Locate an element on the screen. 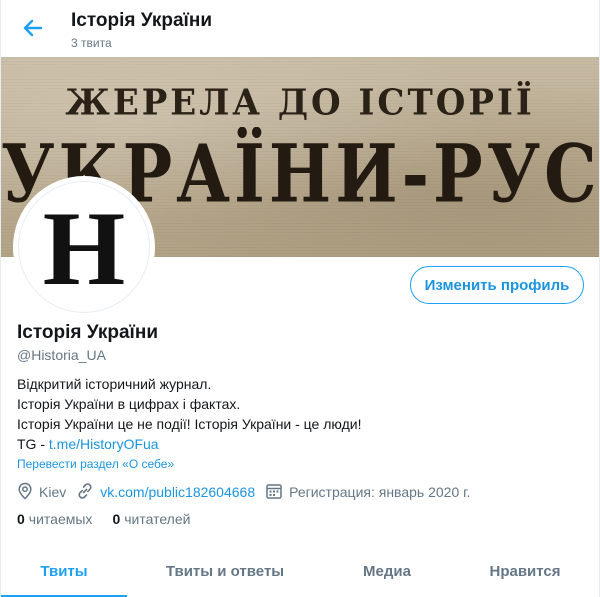 Image resolution: width=600 pixels, height=597 pixels. followers-count: 0 is located at coordinates (116, 519).